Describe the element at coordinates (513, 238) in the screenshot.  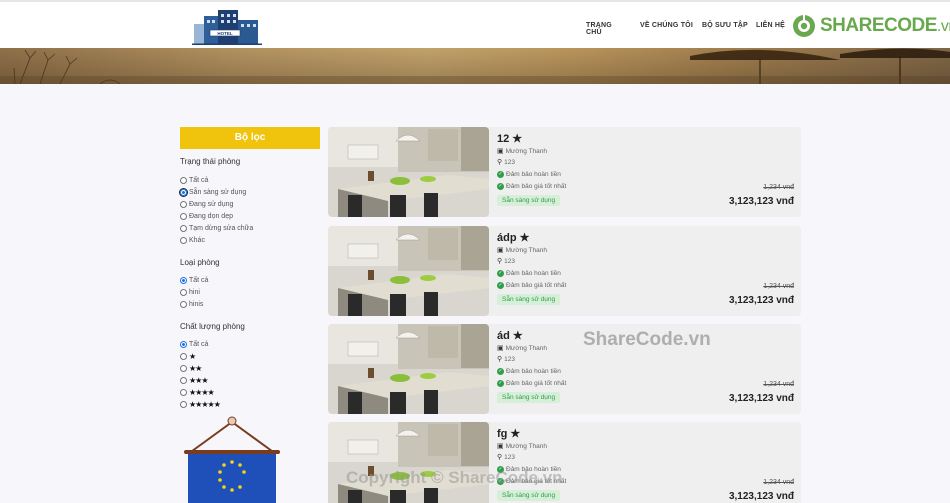
I see `room-name: ádp ★` at that location.